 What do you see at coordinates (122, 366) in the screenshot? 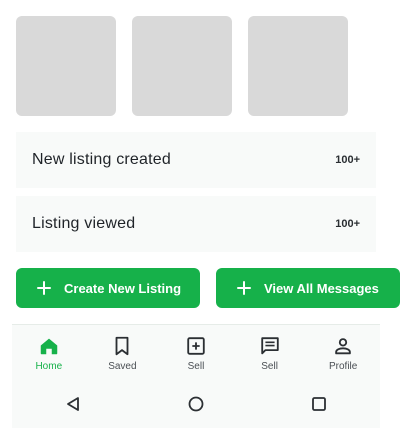
I see `nav-label-saved: Saved` at bounding box center [122, 366].